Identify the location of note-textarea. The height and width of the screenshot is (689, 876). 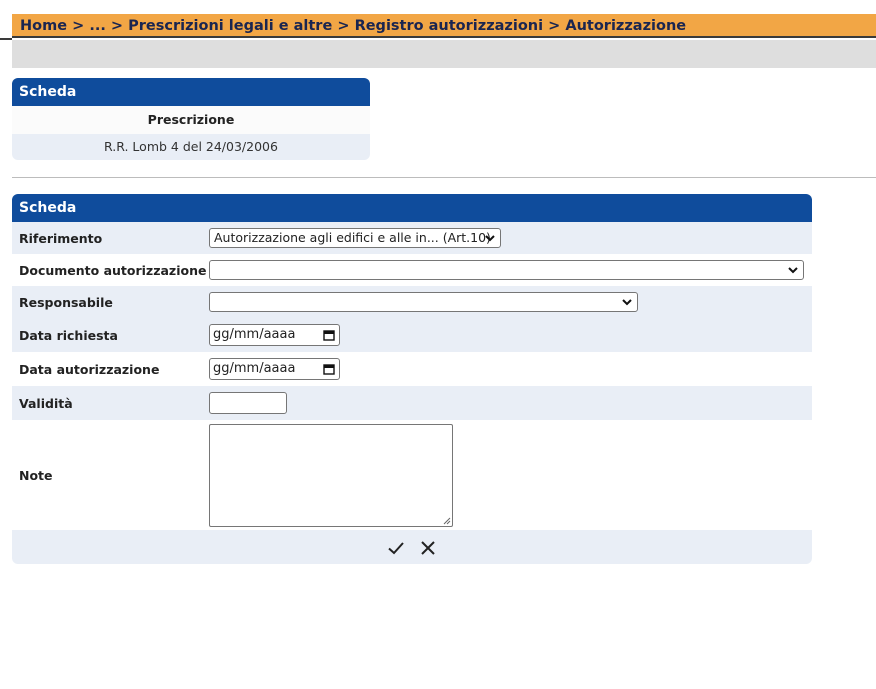
(331, 475).